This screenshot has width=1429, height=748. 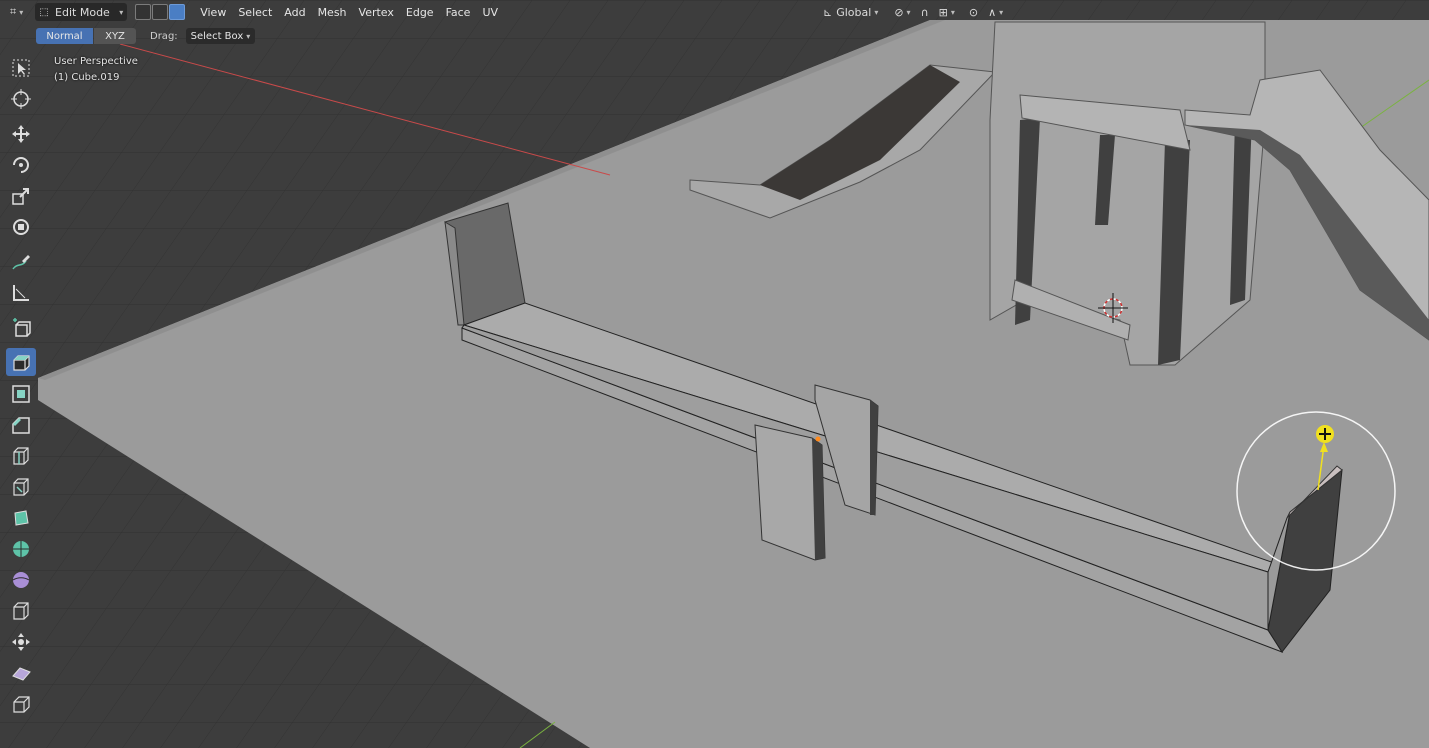 I want to click on header-right: ⊾ Global ▾ ⊘ ▾ ∩ ⊞ ▾ ⊙ ∧ ▾, so click(x=912, y=12).